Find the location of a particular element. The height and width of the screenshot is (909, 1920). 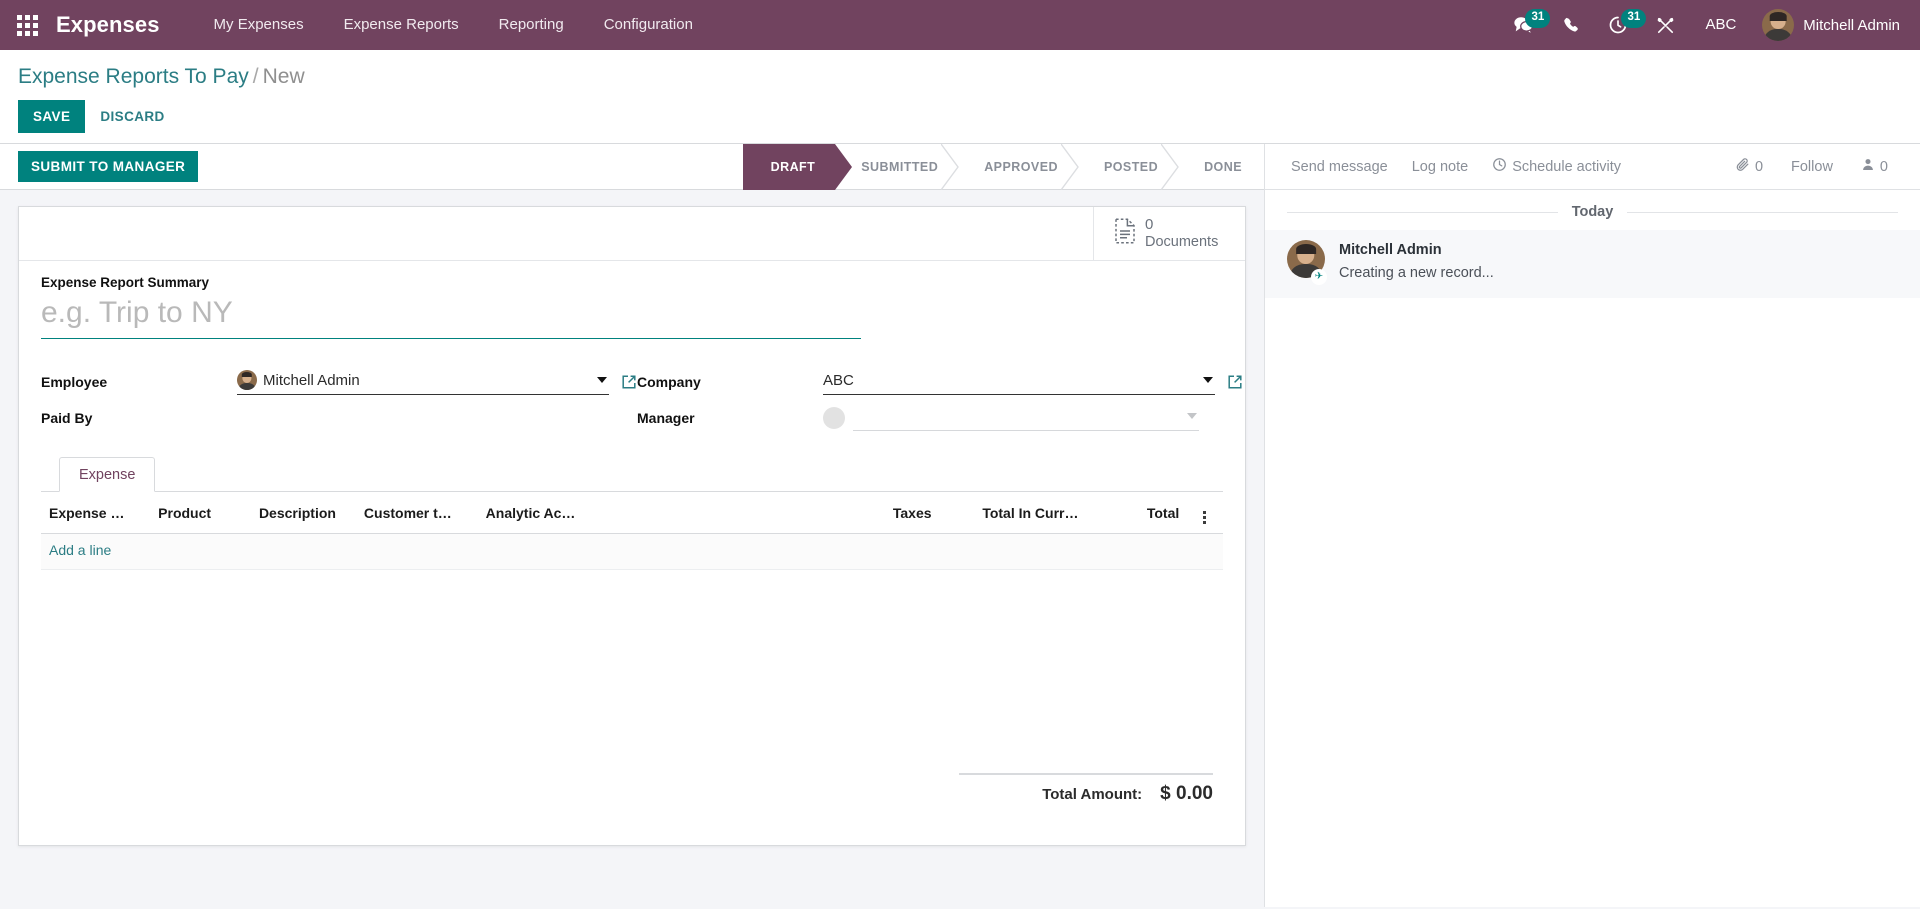

company-internal-link-icon is located at coordinates (1235, 382).